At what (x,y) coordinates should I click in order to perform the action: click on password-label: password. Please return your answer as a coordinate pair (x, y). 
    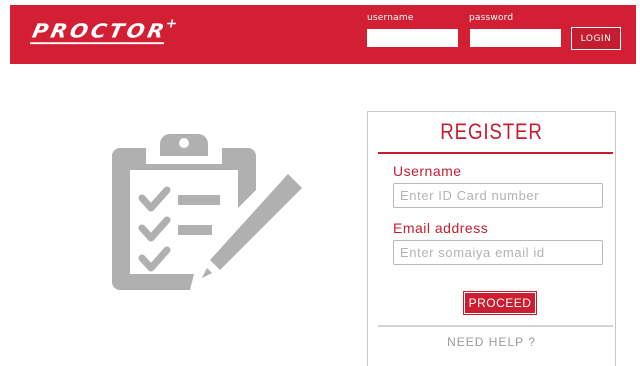
    Looking at the image, I should click on (491, 18).